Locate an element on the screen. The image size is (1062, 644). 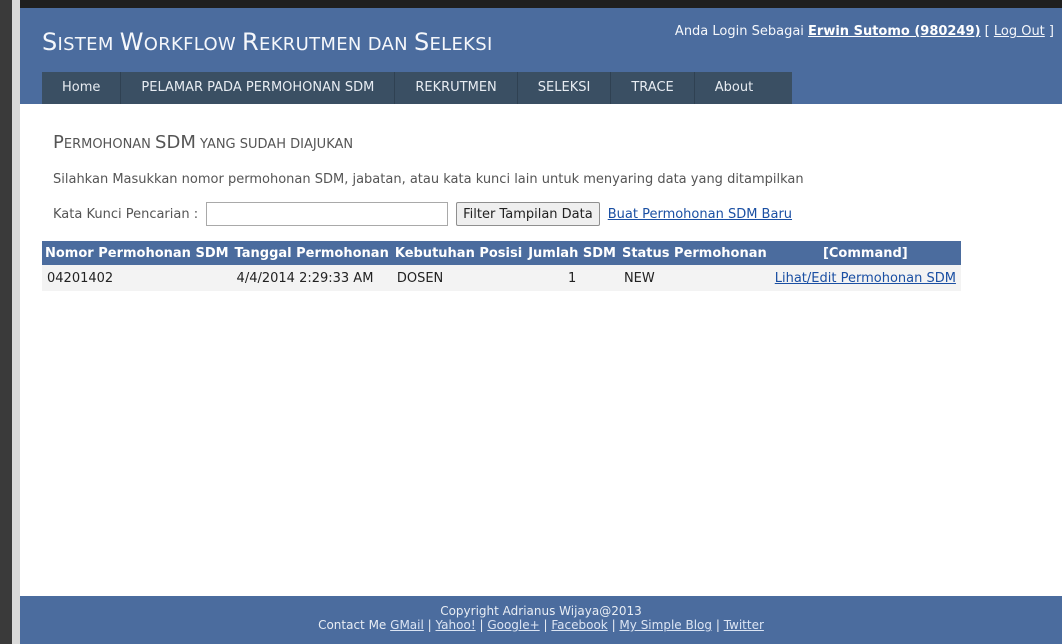
column-header: Jumlah SDM is located at coordinates (572, 253).